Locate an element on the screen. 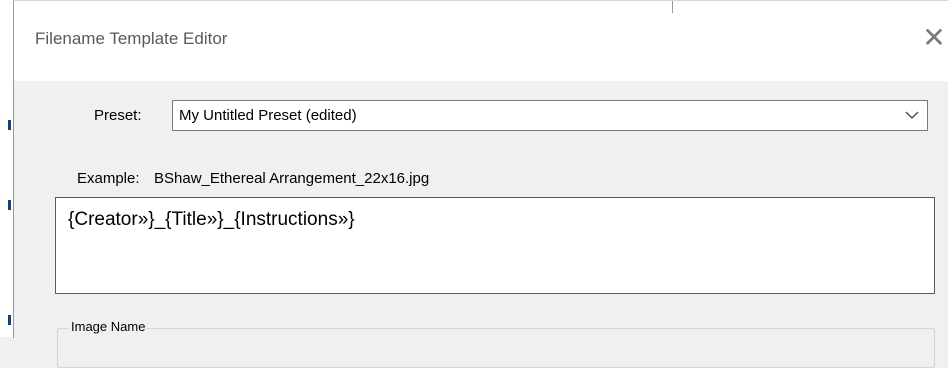  image-name-group is located at coordinates (496, 348).